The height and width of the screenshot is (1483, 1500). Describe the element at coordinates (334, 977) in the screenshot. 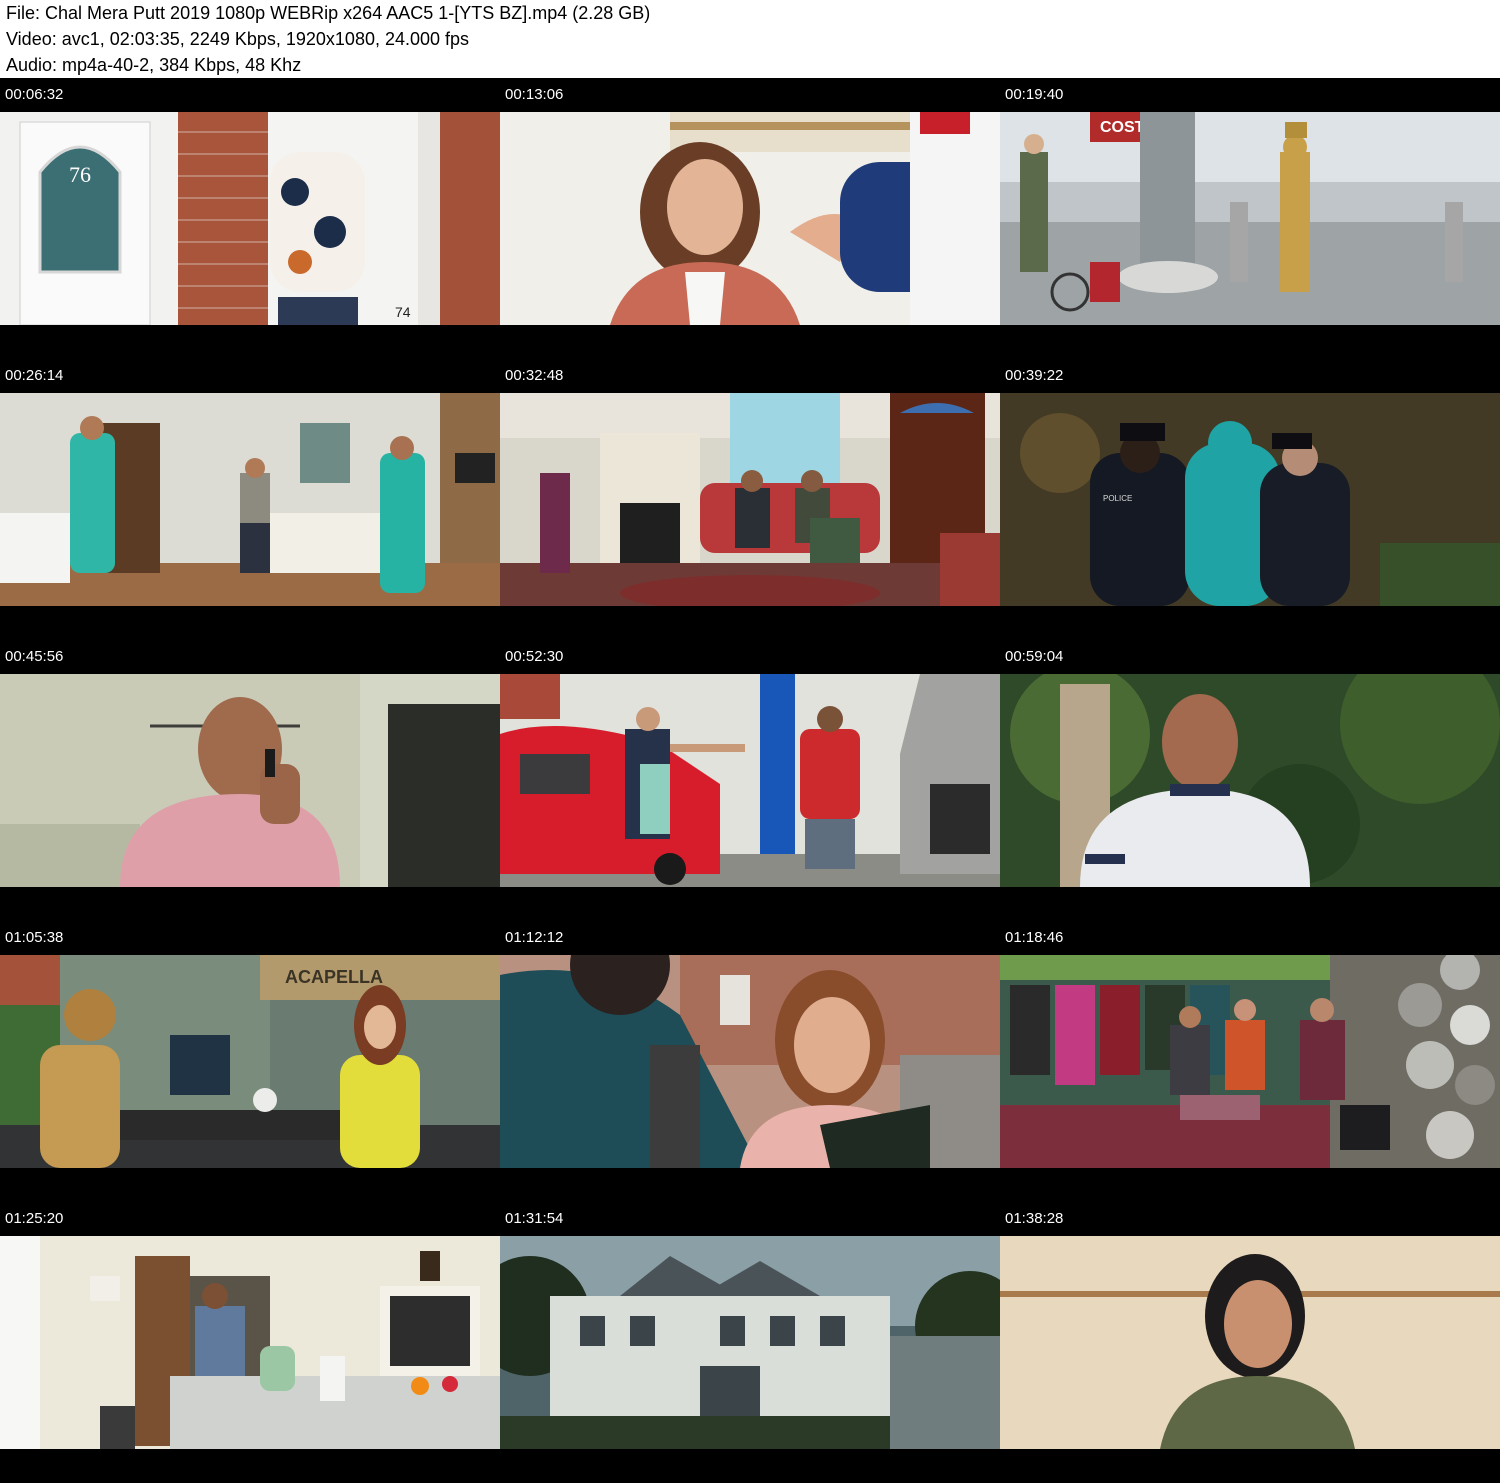

I see `cafe-sign: ACAPELLA` at that location.